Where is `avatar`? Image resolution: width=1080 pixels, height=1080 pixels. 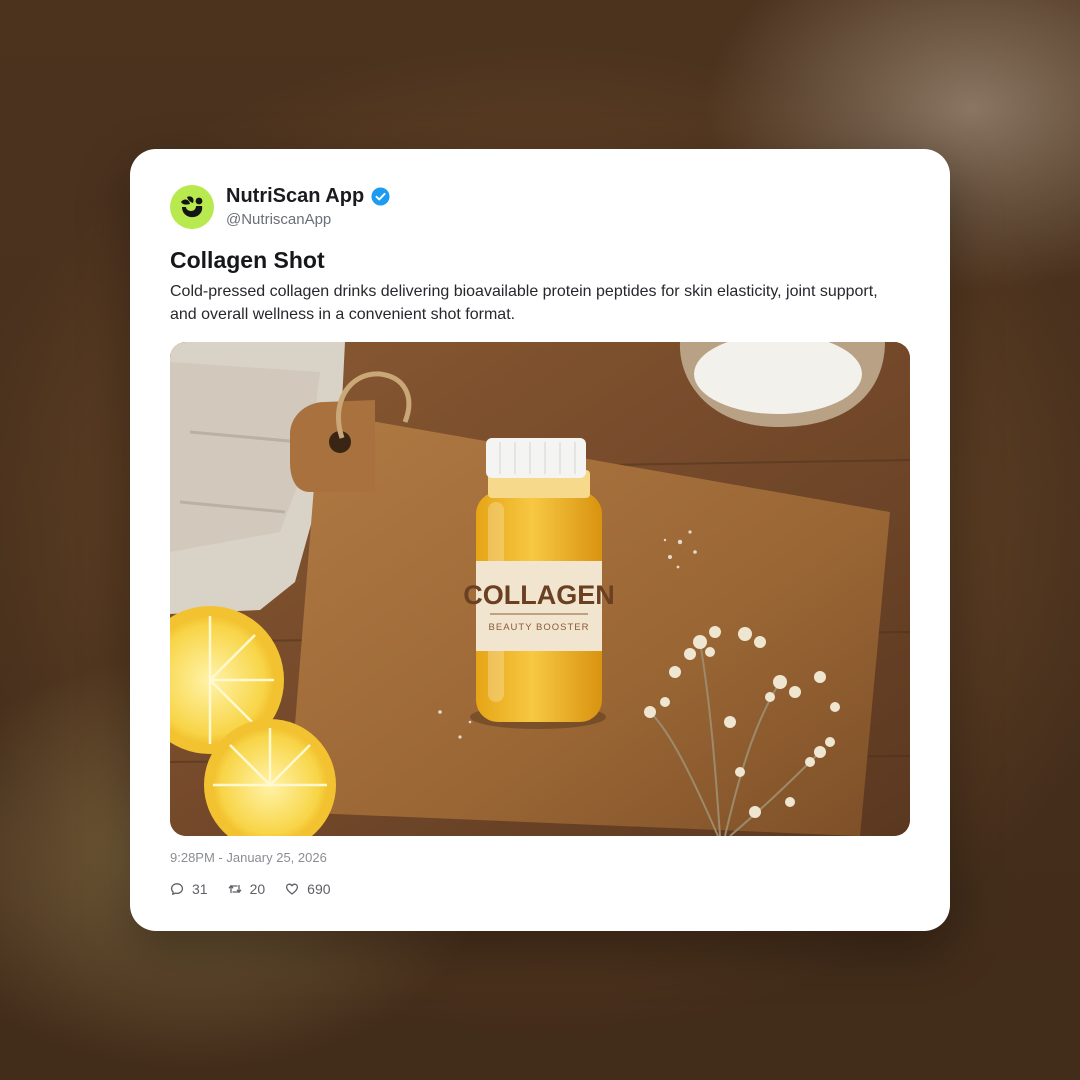
avatar is located at coordinates (192, 207).